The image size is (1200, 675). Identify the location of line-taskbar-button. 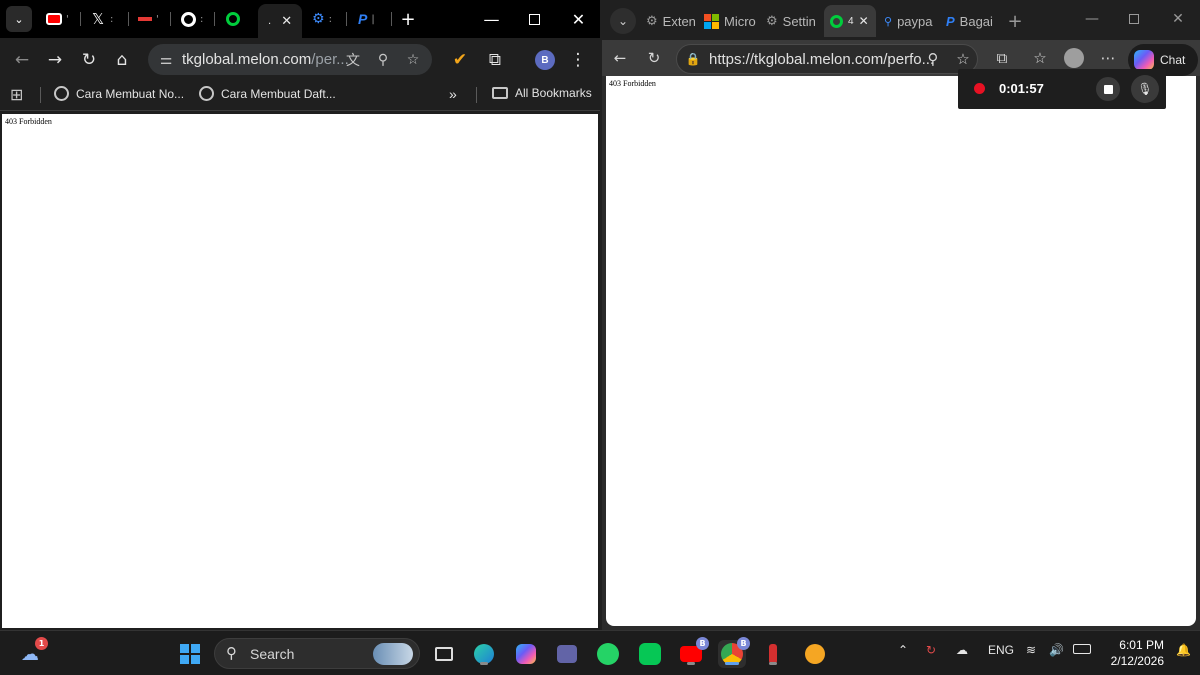
(650, 654).